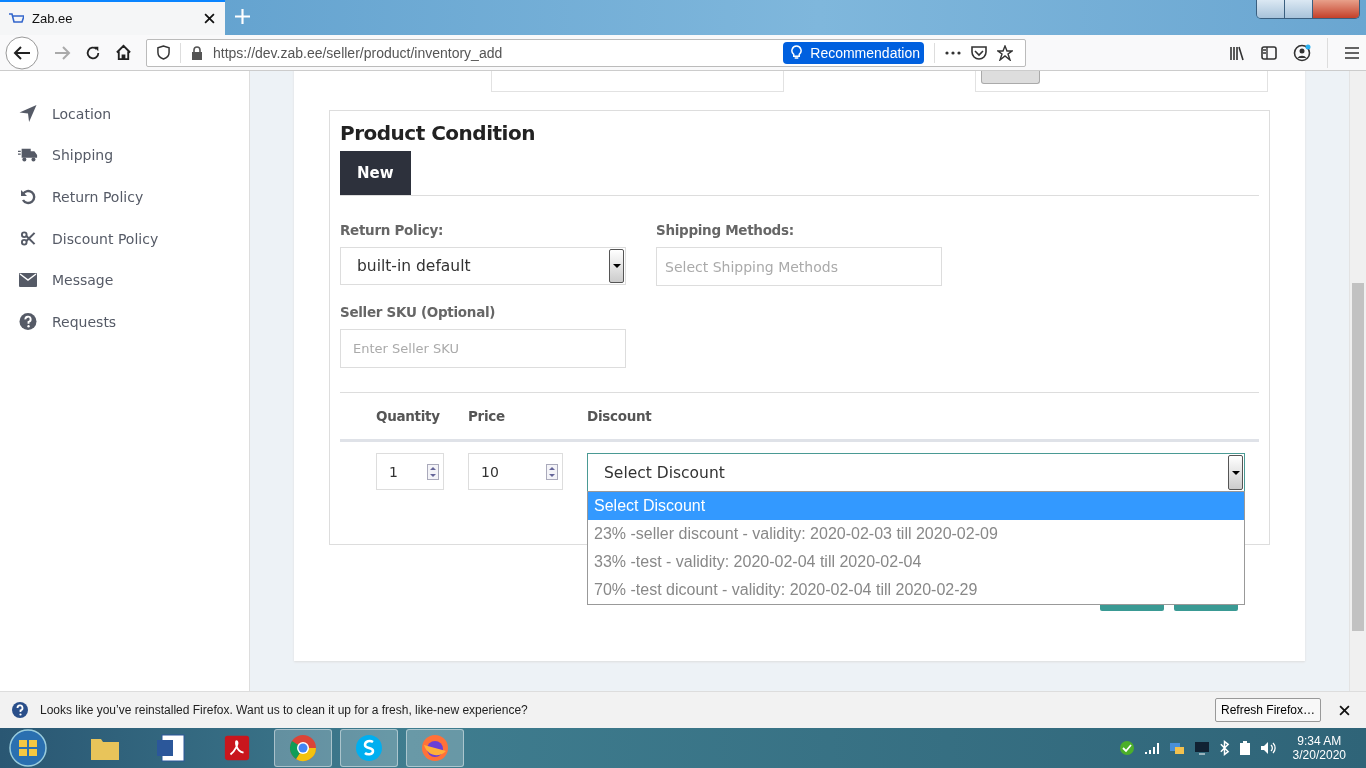  I want to click on return-policy-select: built-in default, so click(483, 266).